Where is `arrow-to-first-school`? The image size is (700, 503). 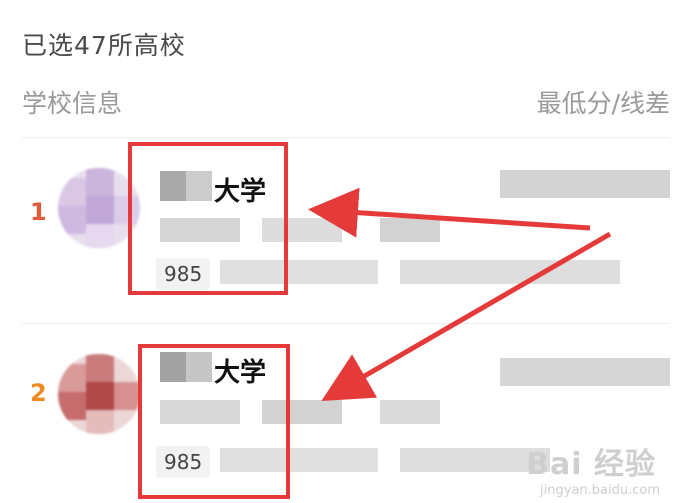
arrow-to-first-school is located at coordinates (449, 212).